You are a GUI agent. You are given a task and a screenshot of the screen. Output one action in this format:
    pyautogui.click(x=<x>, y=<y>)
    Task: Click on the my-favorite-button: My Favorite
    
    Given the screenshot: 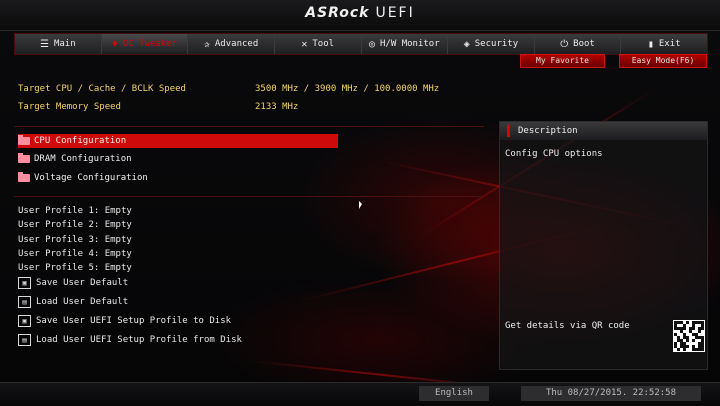 What is the action you would take?
    pyautogui.click(x=562, y=61)
    